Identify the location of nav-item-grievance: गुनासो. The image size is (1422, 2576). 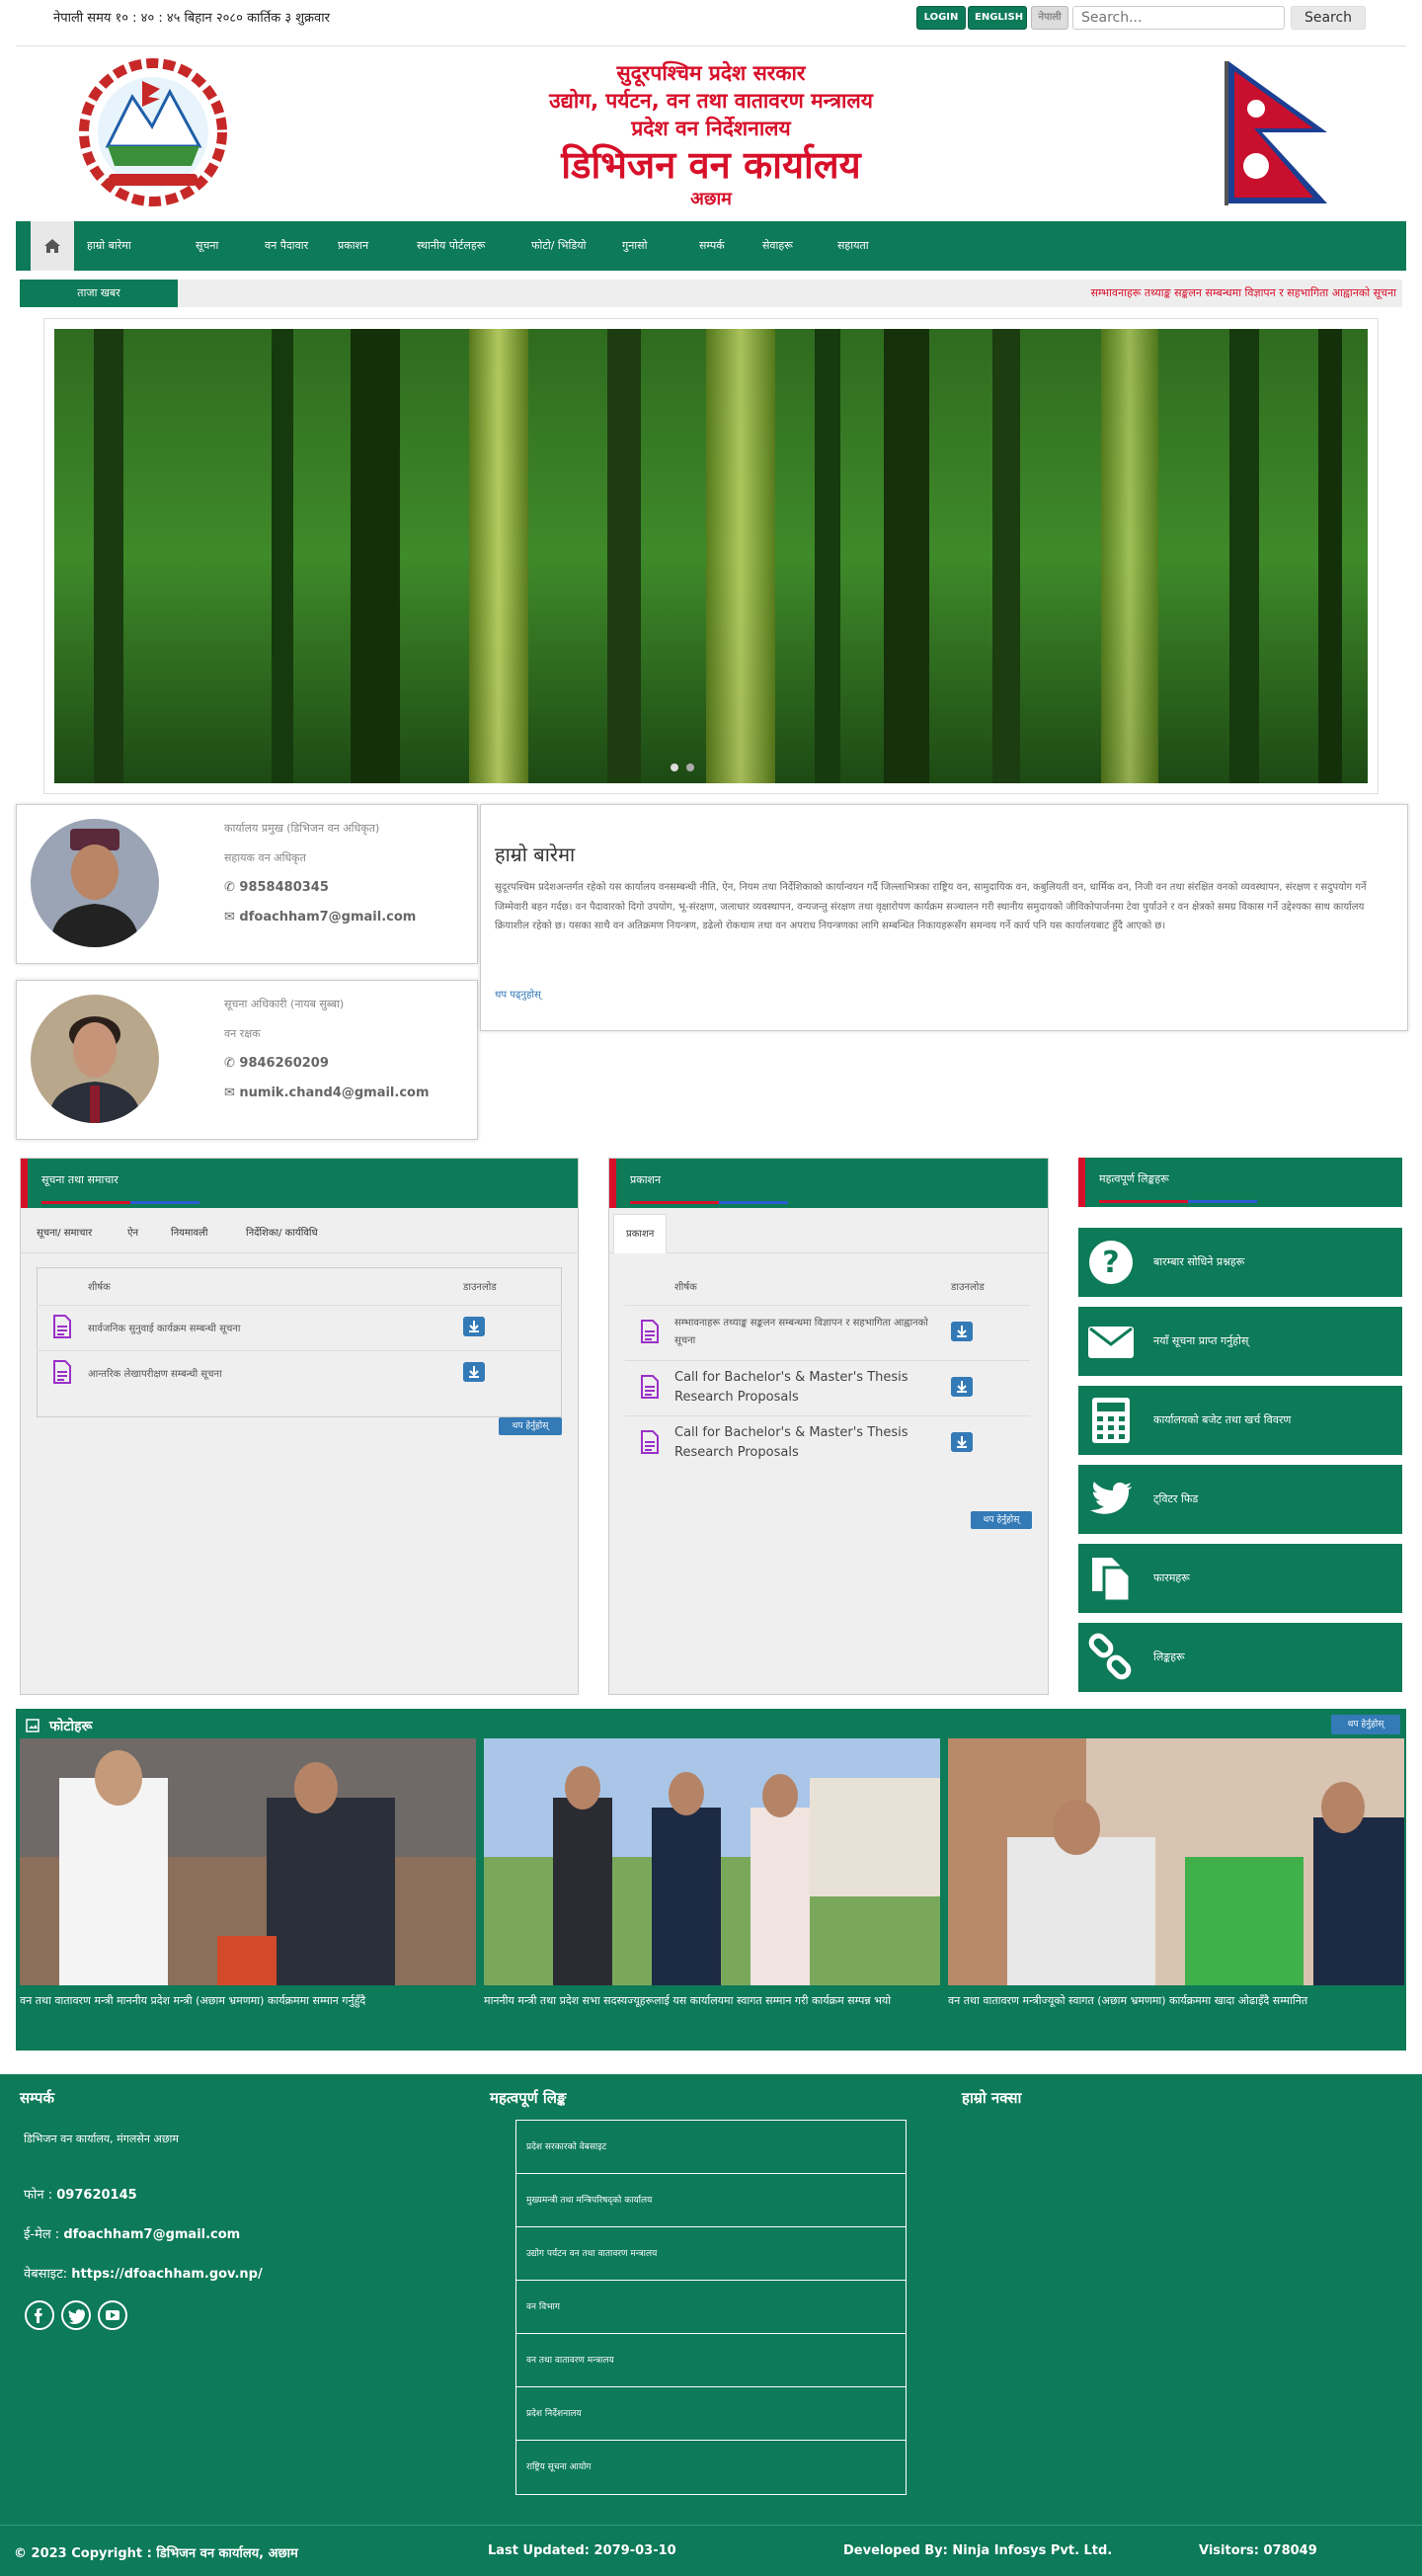
(635, 246).